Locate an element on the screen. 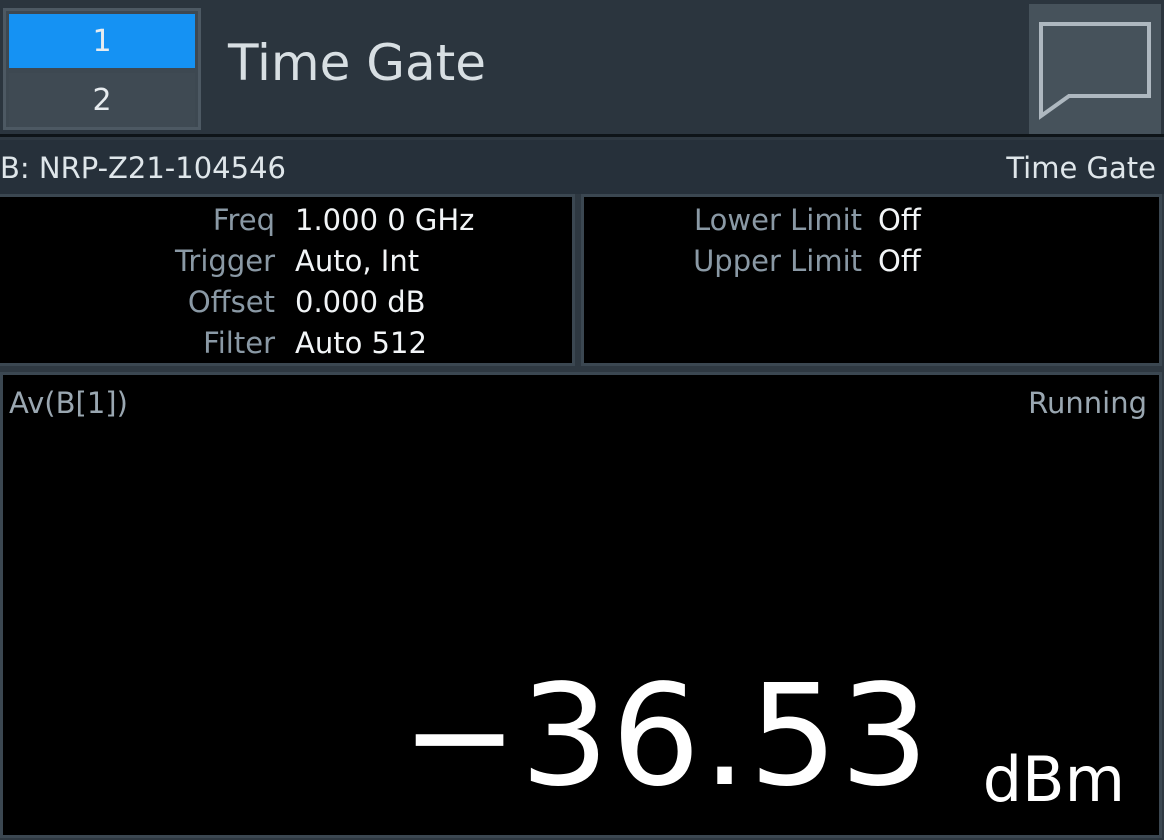 Image resolution: width=1164 pixels, height=840 pixels. sensor-name: B: NRP-Z21-104546 is located at coordinates (143, 168).